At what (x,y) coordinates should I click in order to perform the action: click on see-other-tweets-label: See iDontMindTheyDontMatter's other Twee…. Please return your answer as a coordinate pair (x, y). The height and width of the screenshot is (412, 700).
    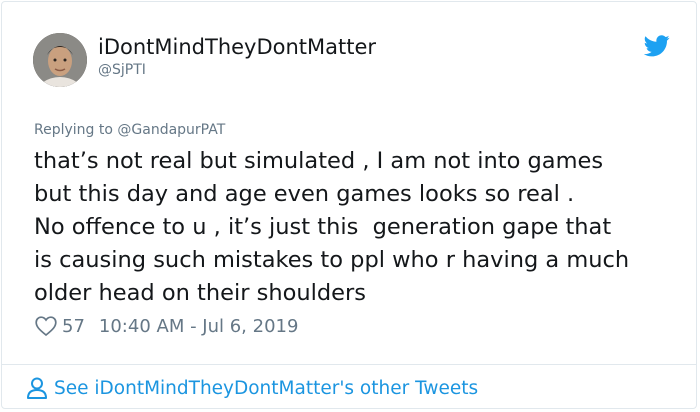
    Looking at the image, I should click on (266, 388).